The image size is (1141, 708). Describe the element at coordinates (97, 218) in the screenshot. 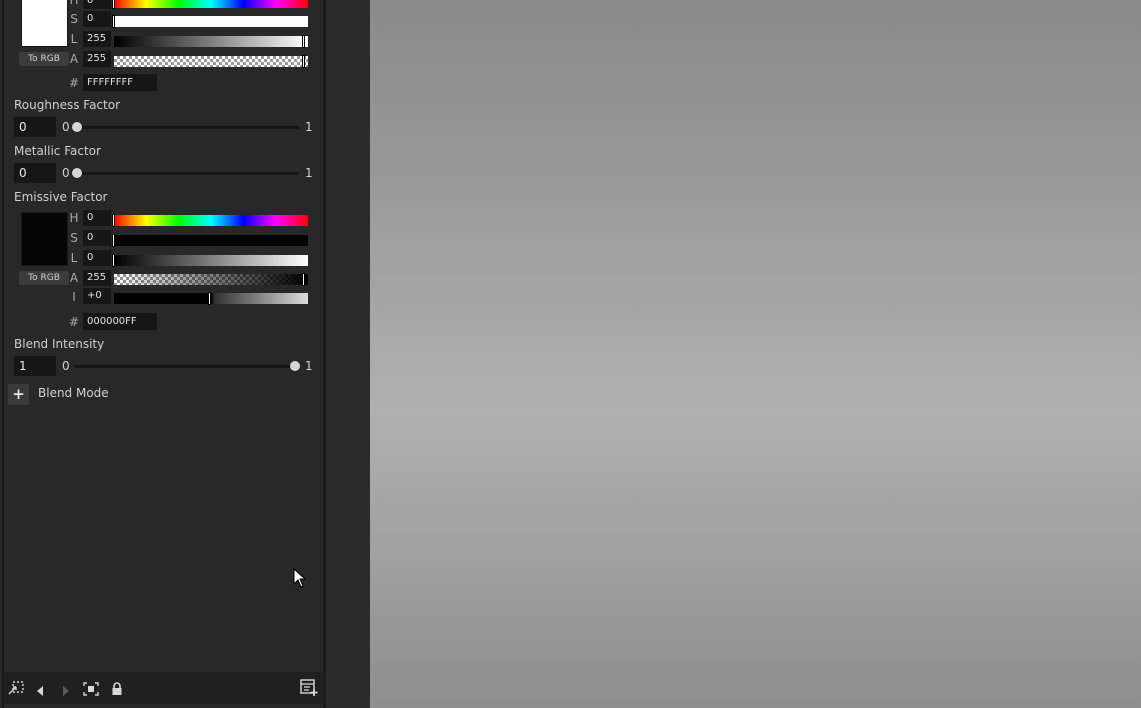

I see `emissive-h-value: 0` at that location.